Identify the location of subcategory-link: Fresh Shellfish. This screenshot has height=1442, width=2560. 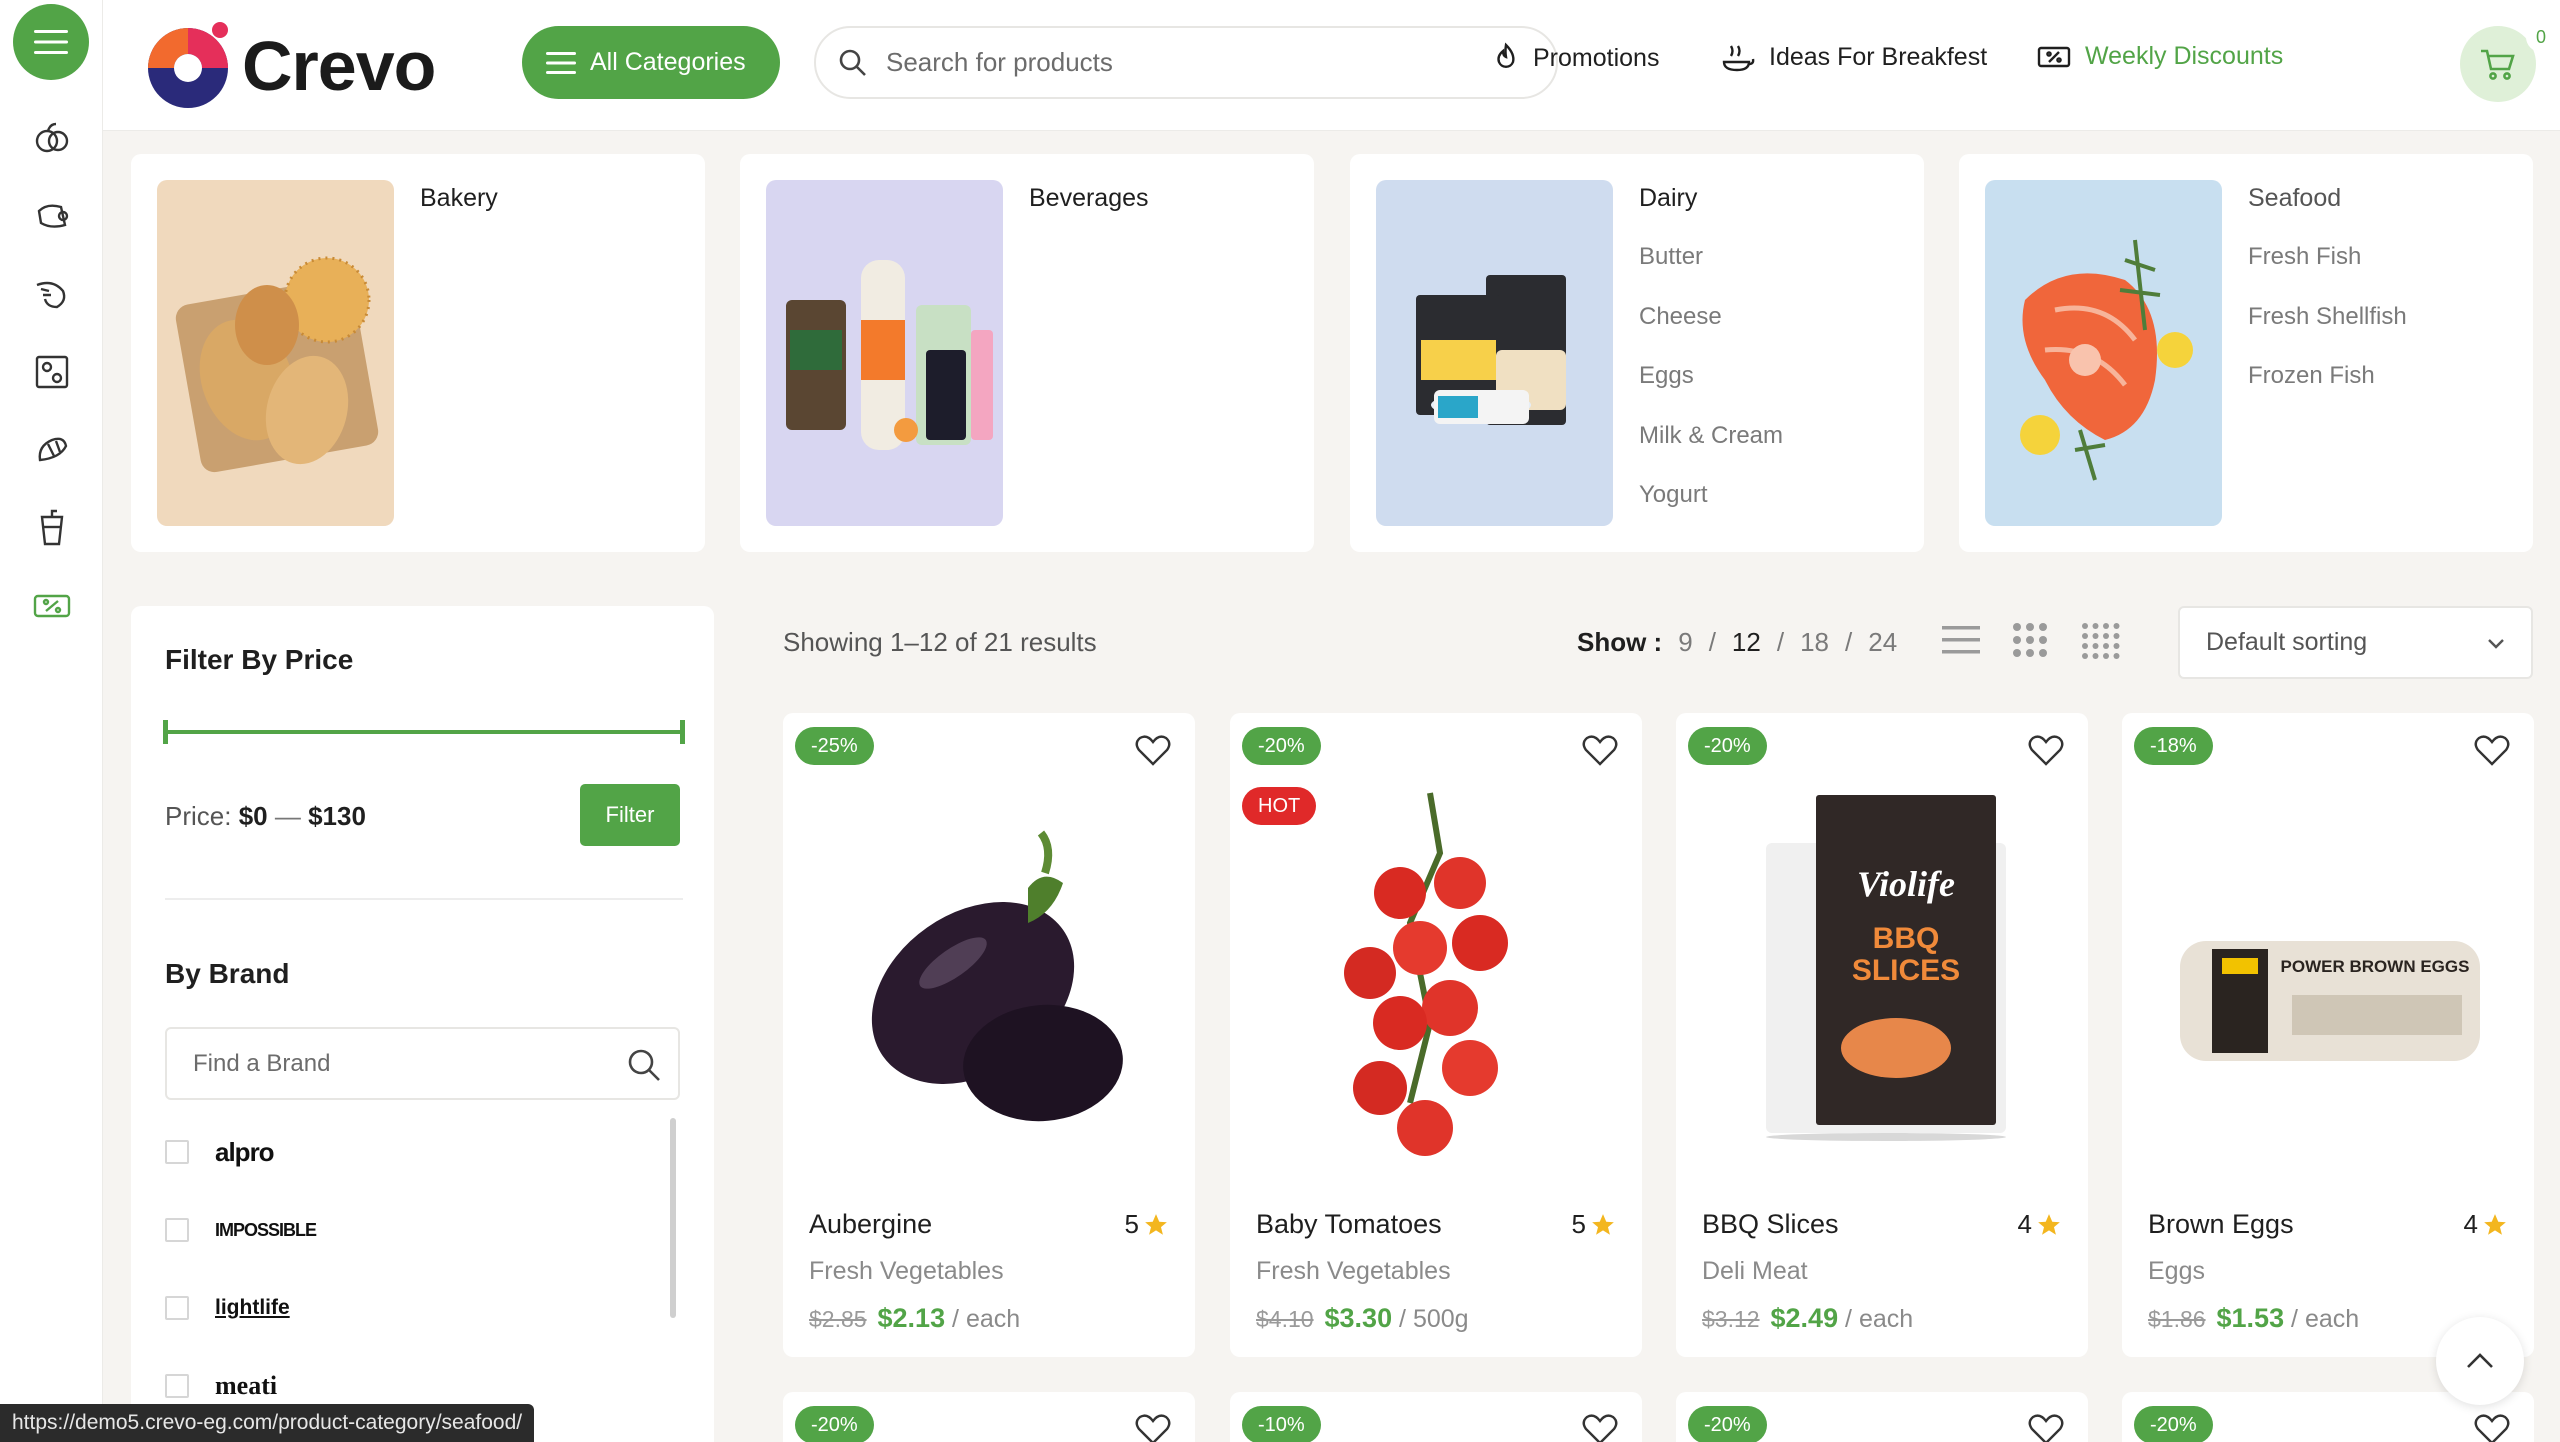
(2327, 332).